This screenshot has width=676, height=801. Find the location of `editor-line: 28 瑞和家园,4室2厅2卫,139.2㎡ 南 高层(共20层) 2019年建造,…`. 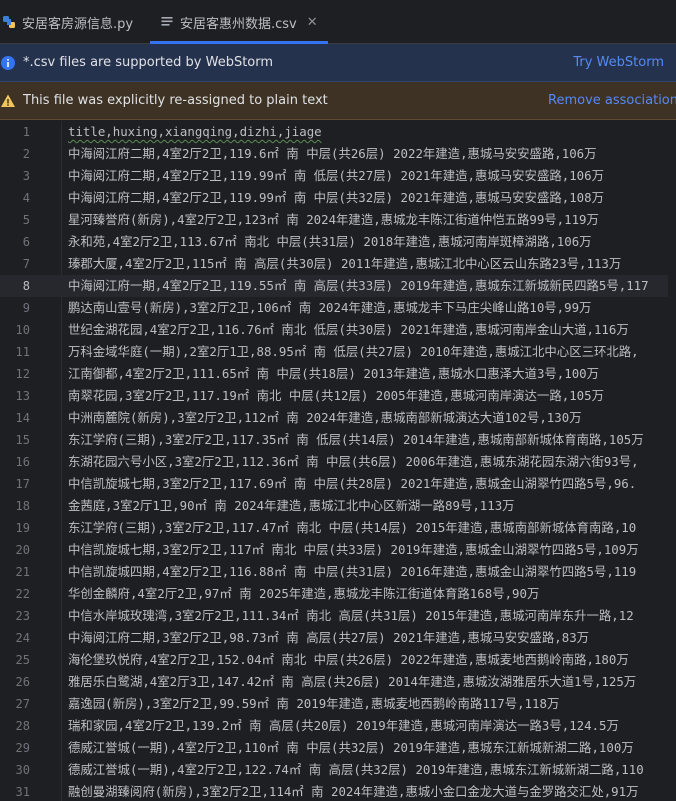

editor-line: 28 瑞和家园,4室2厅2卫,139.2㎡ 南 高层(共20层) 2019年建造,… is located at coordinates (338, 726).